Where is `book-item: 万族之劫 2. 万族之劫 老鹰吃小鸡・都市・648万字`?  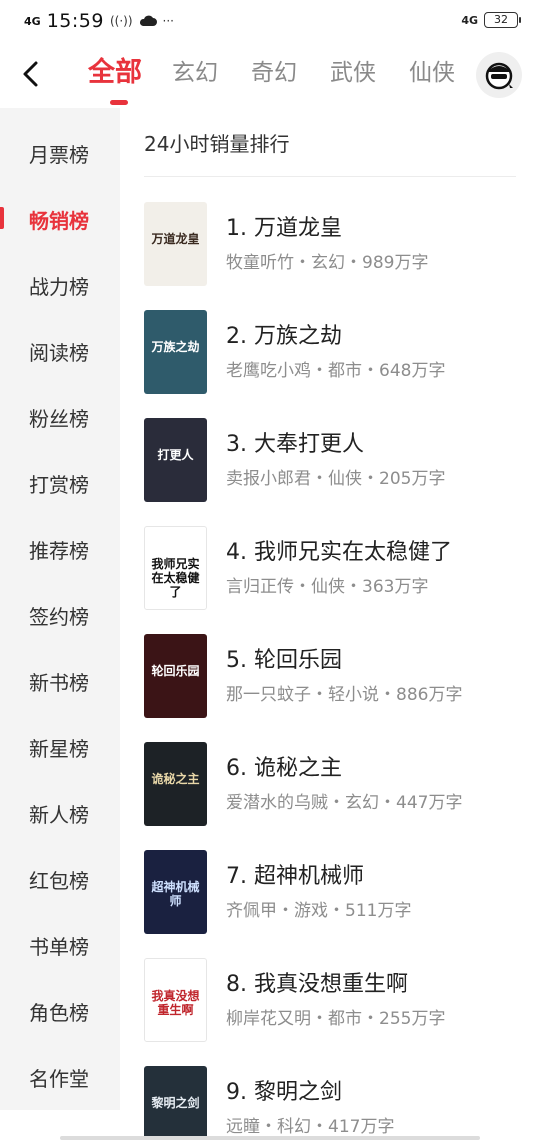 book-item: 万族之劫 2. 万族之劫 老鹰吃小鸡・都市・648万字 is located at coordinates (330, 353).